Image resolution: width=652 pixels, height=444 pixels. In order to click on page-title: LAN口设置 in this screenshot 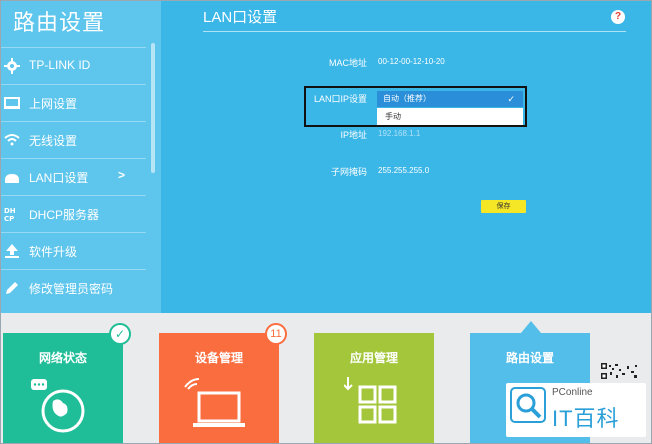, I will do `click(240, 17)`.